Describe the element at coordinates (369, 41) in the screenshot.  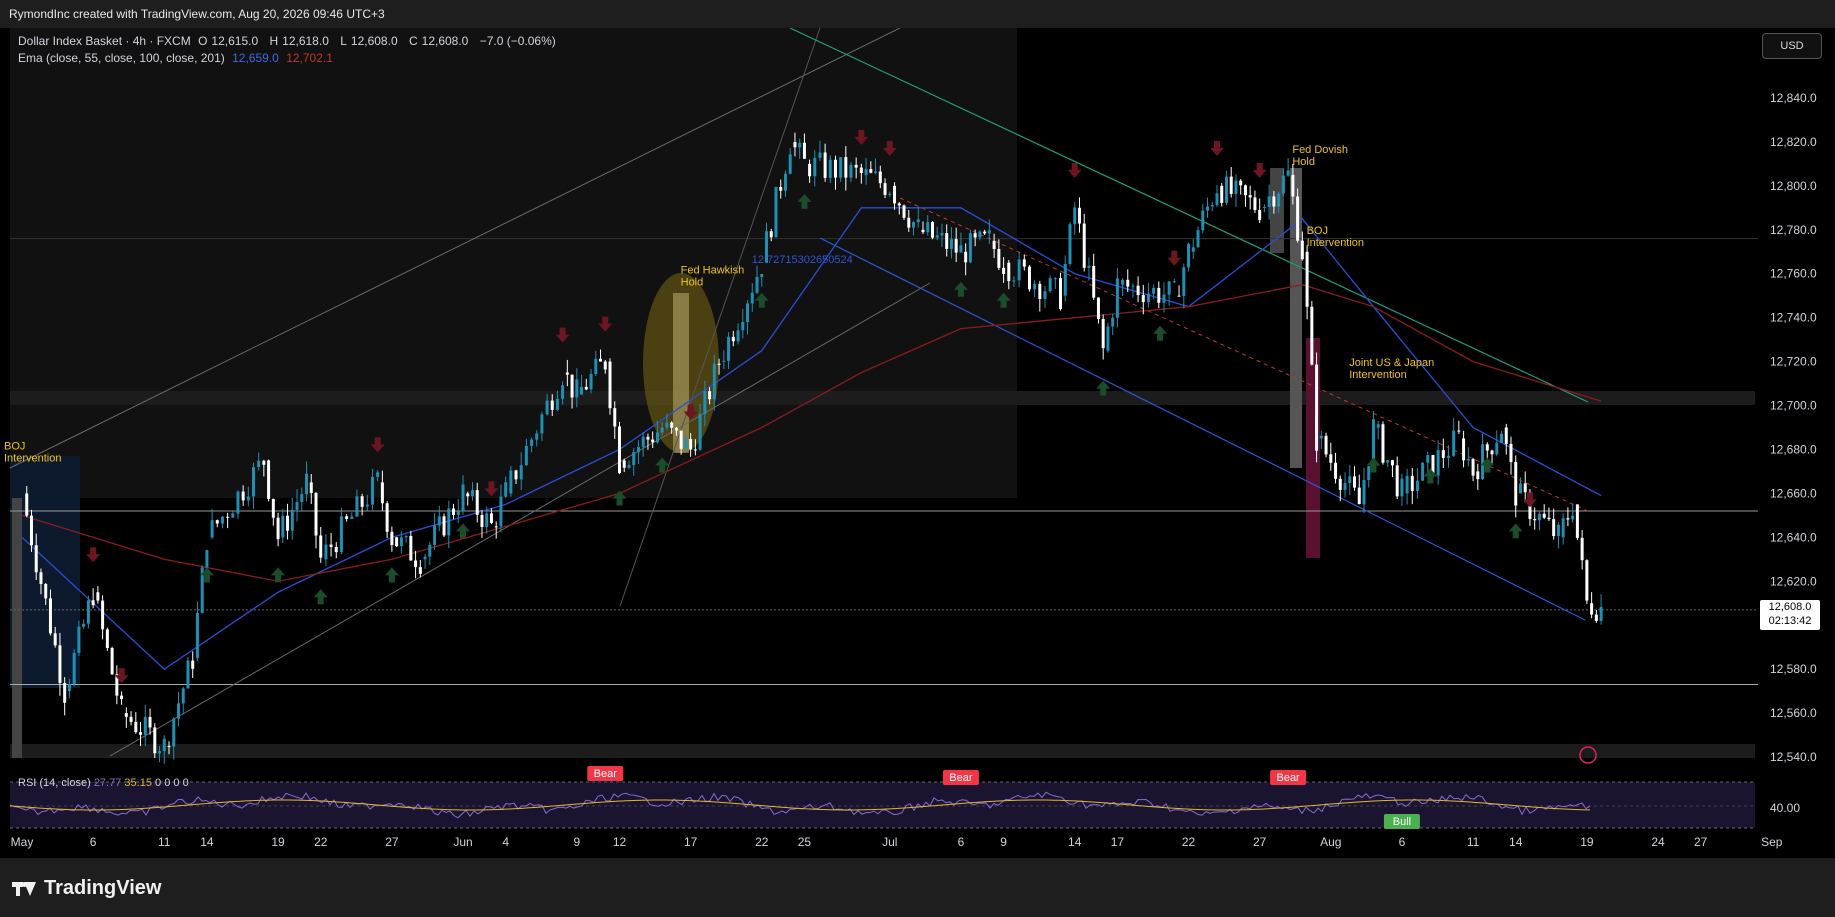
I see `ohlc-low: L 12,608.0` at that location.